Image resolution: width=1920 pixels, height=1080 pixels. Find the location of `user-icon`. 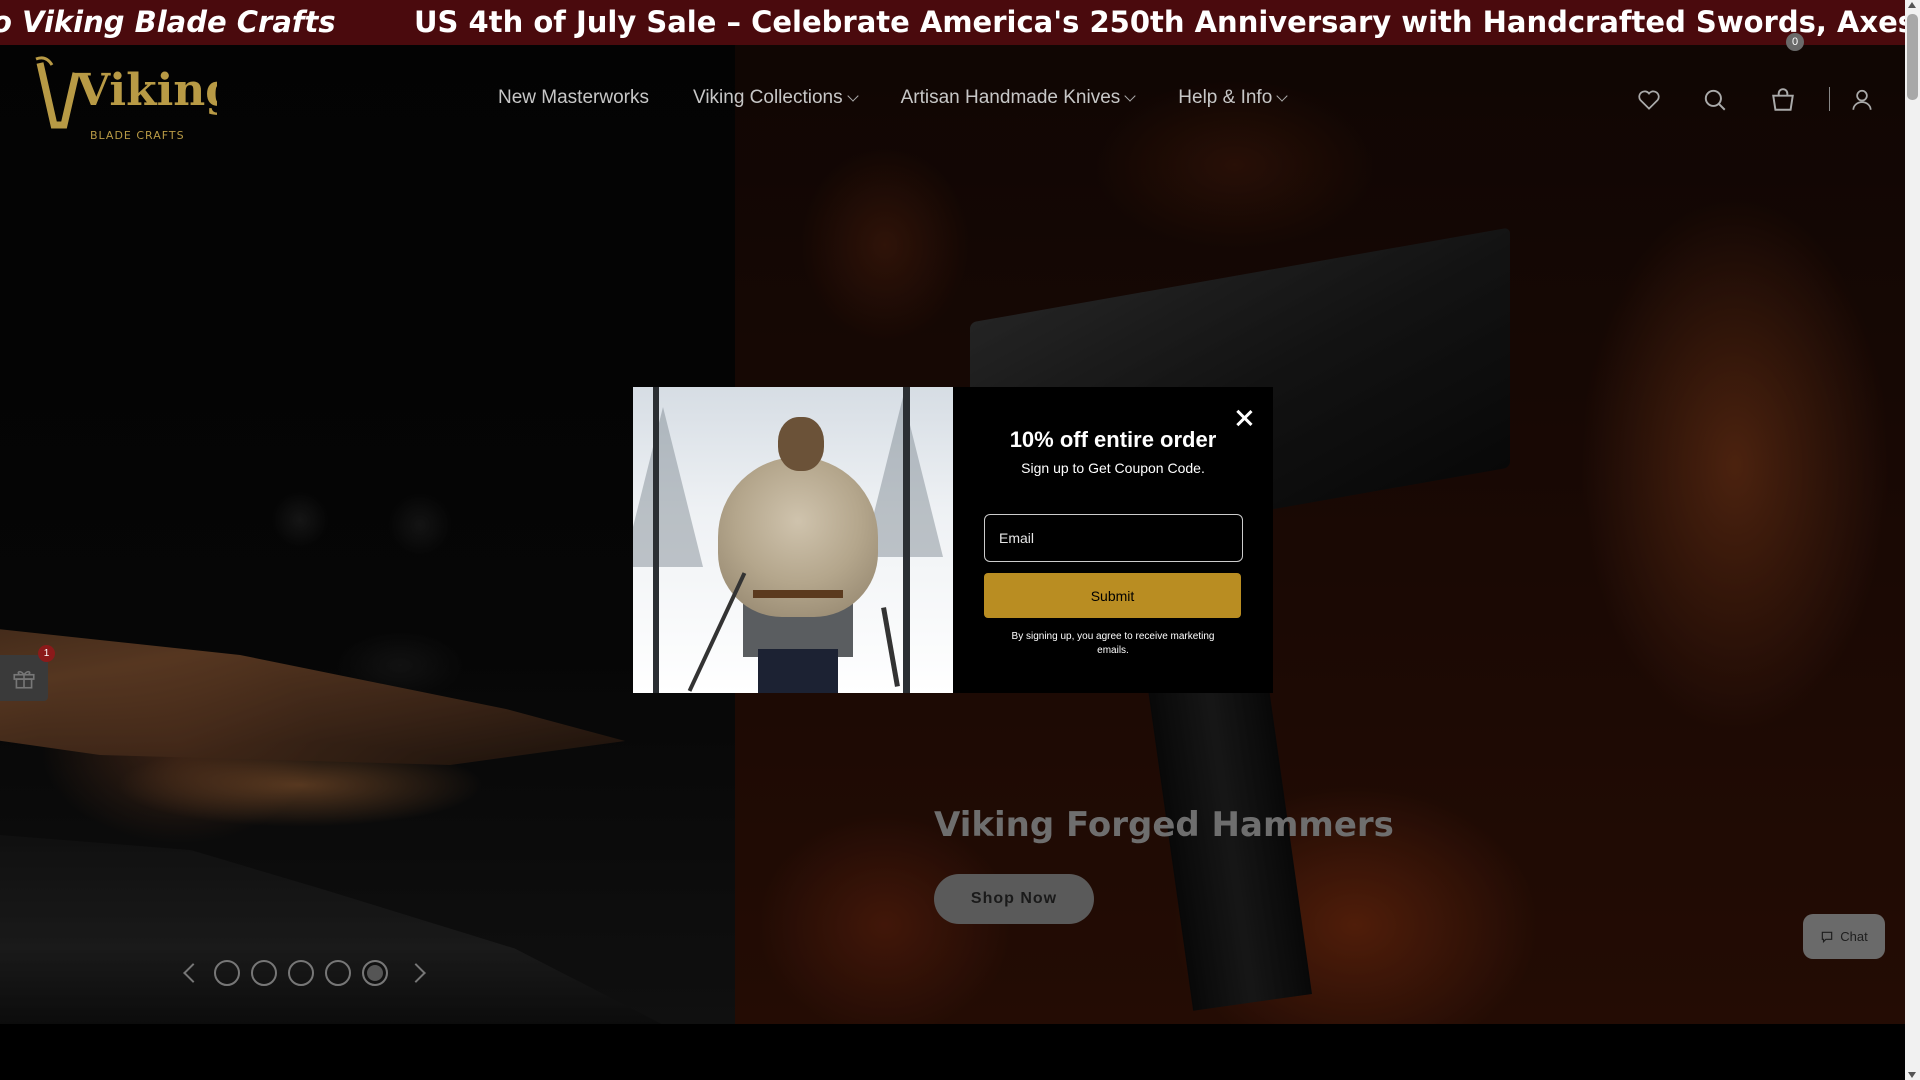

user-icon is located at coordinates (1862, 100).